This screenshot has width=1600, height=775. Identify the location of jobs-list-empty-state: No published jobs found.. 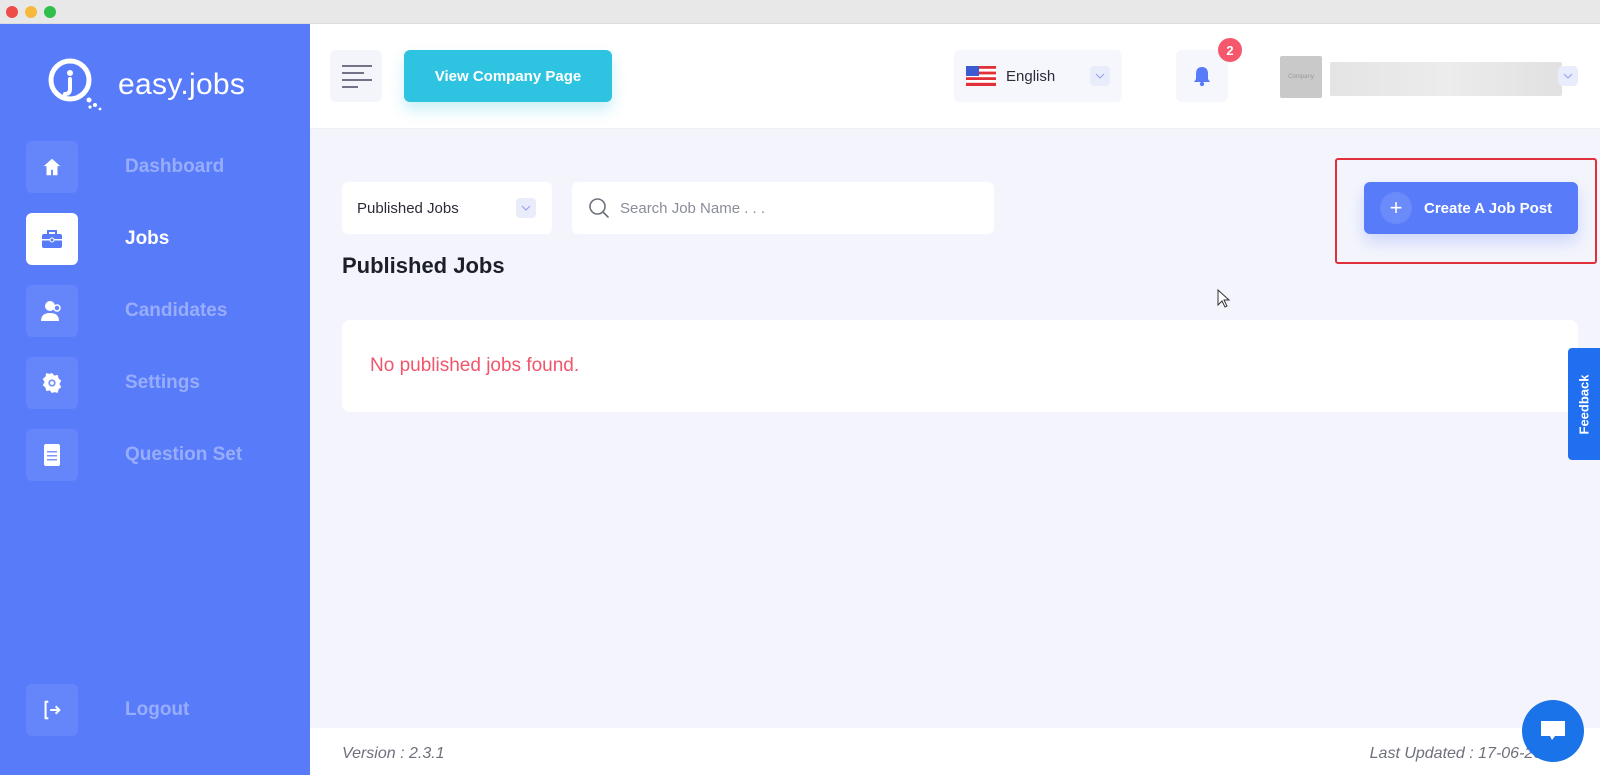
(960, 366).